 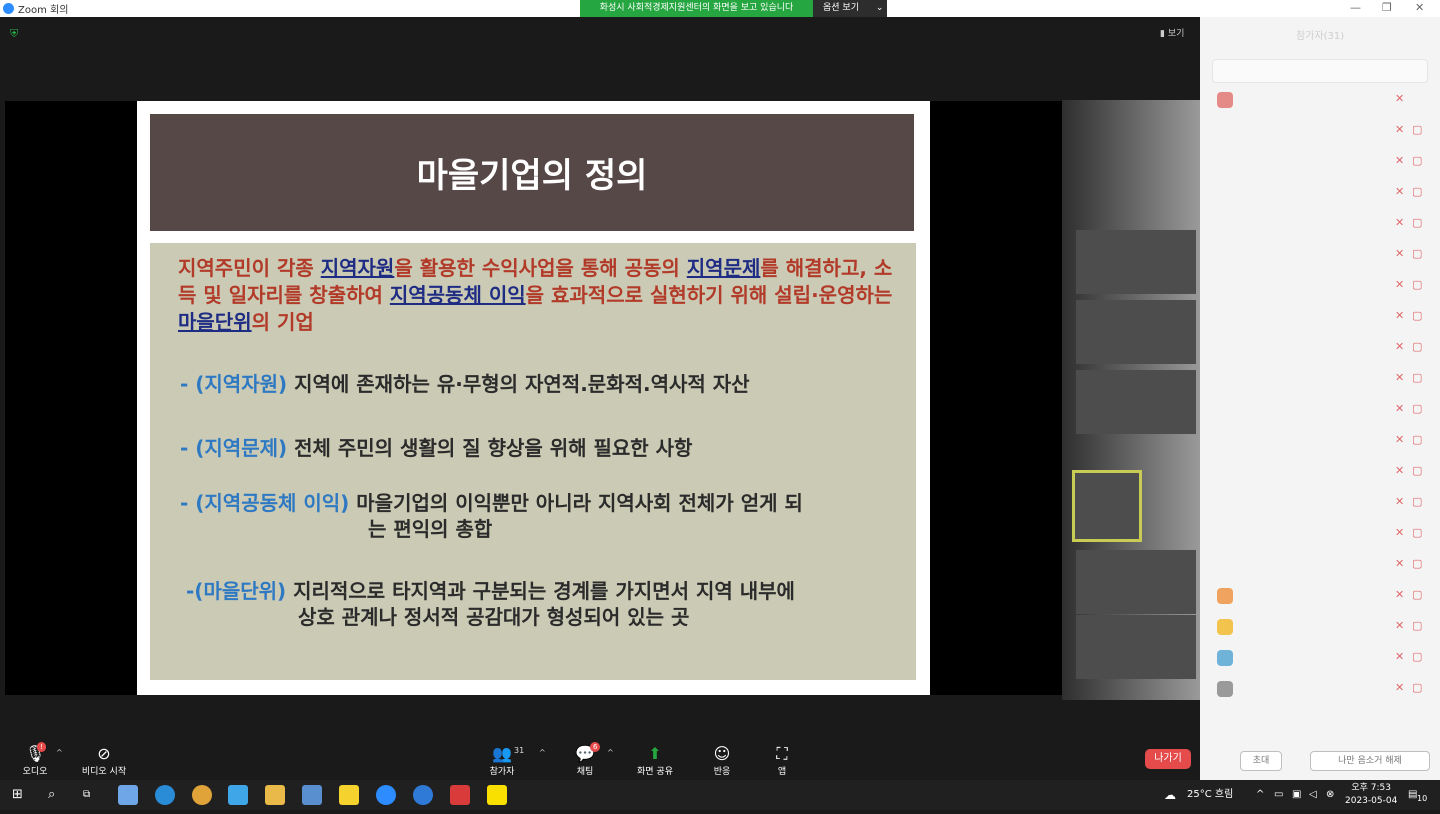 What do you see at coordinates (14, 34) in the screenshot?
I see `security-shield-icon: ⛨` at bounding box center [14, 34].